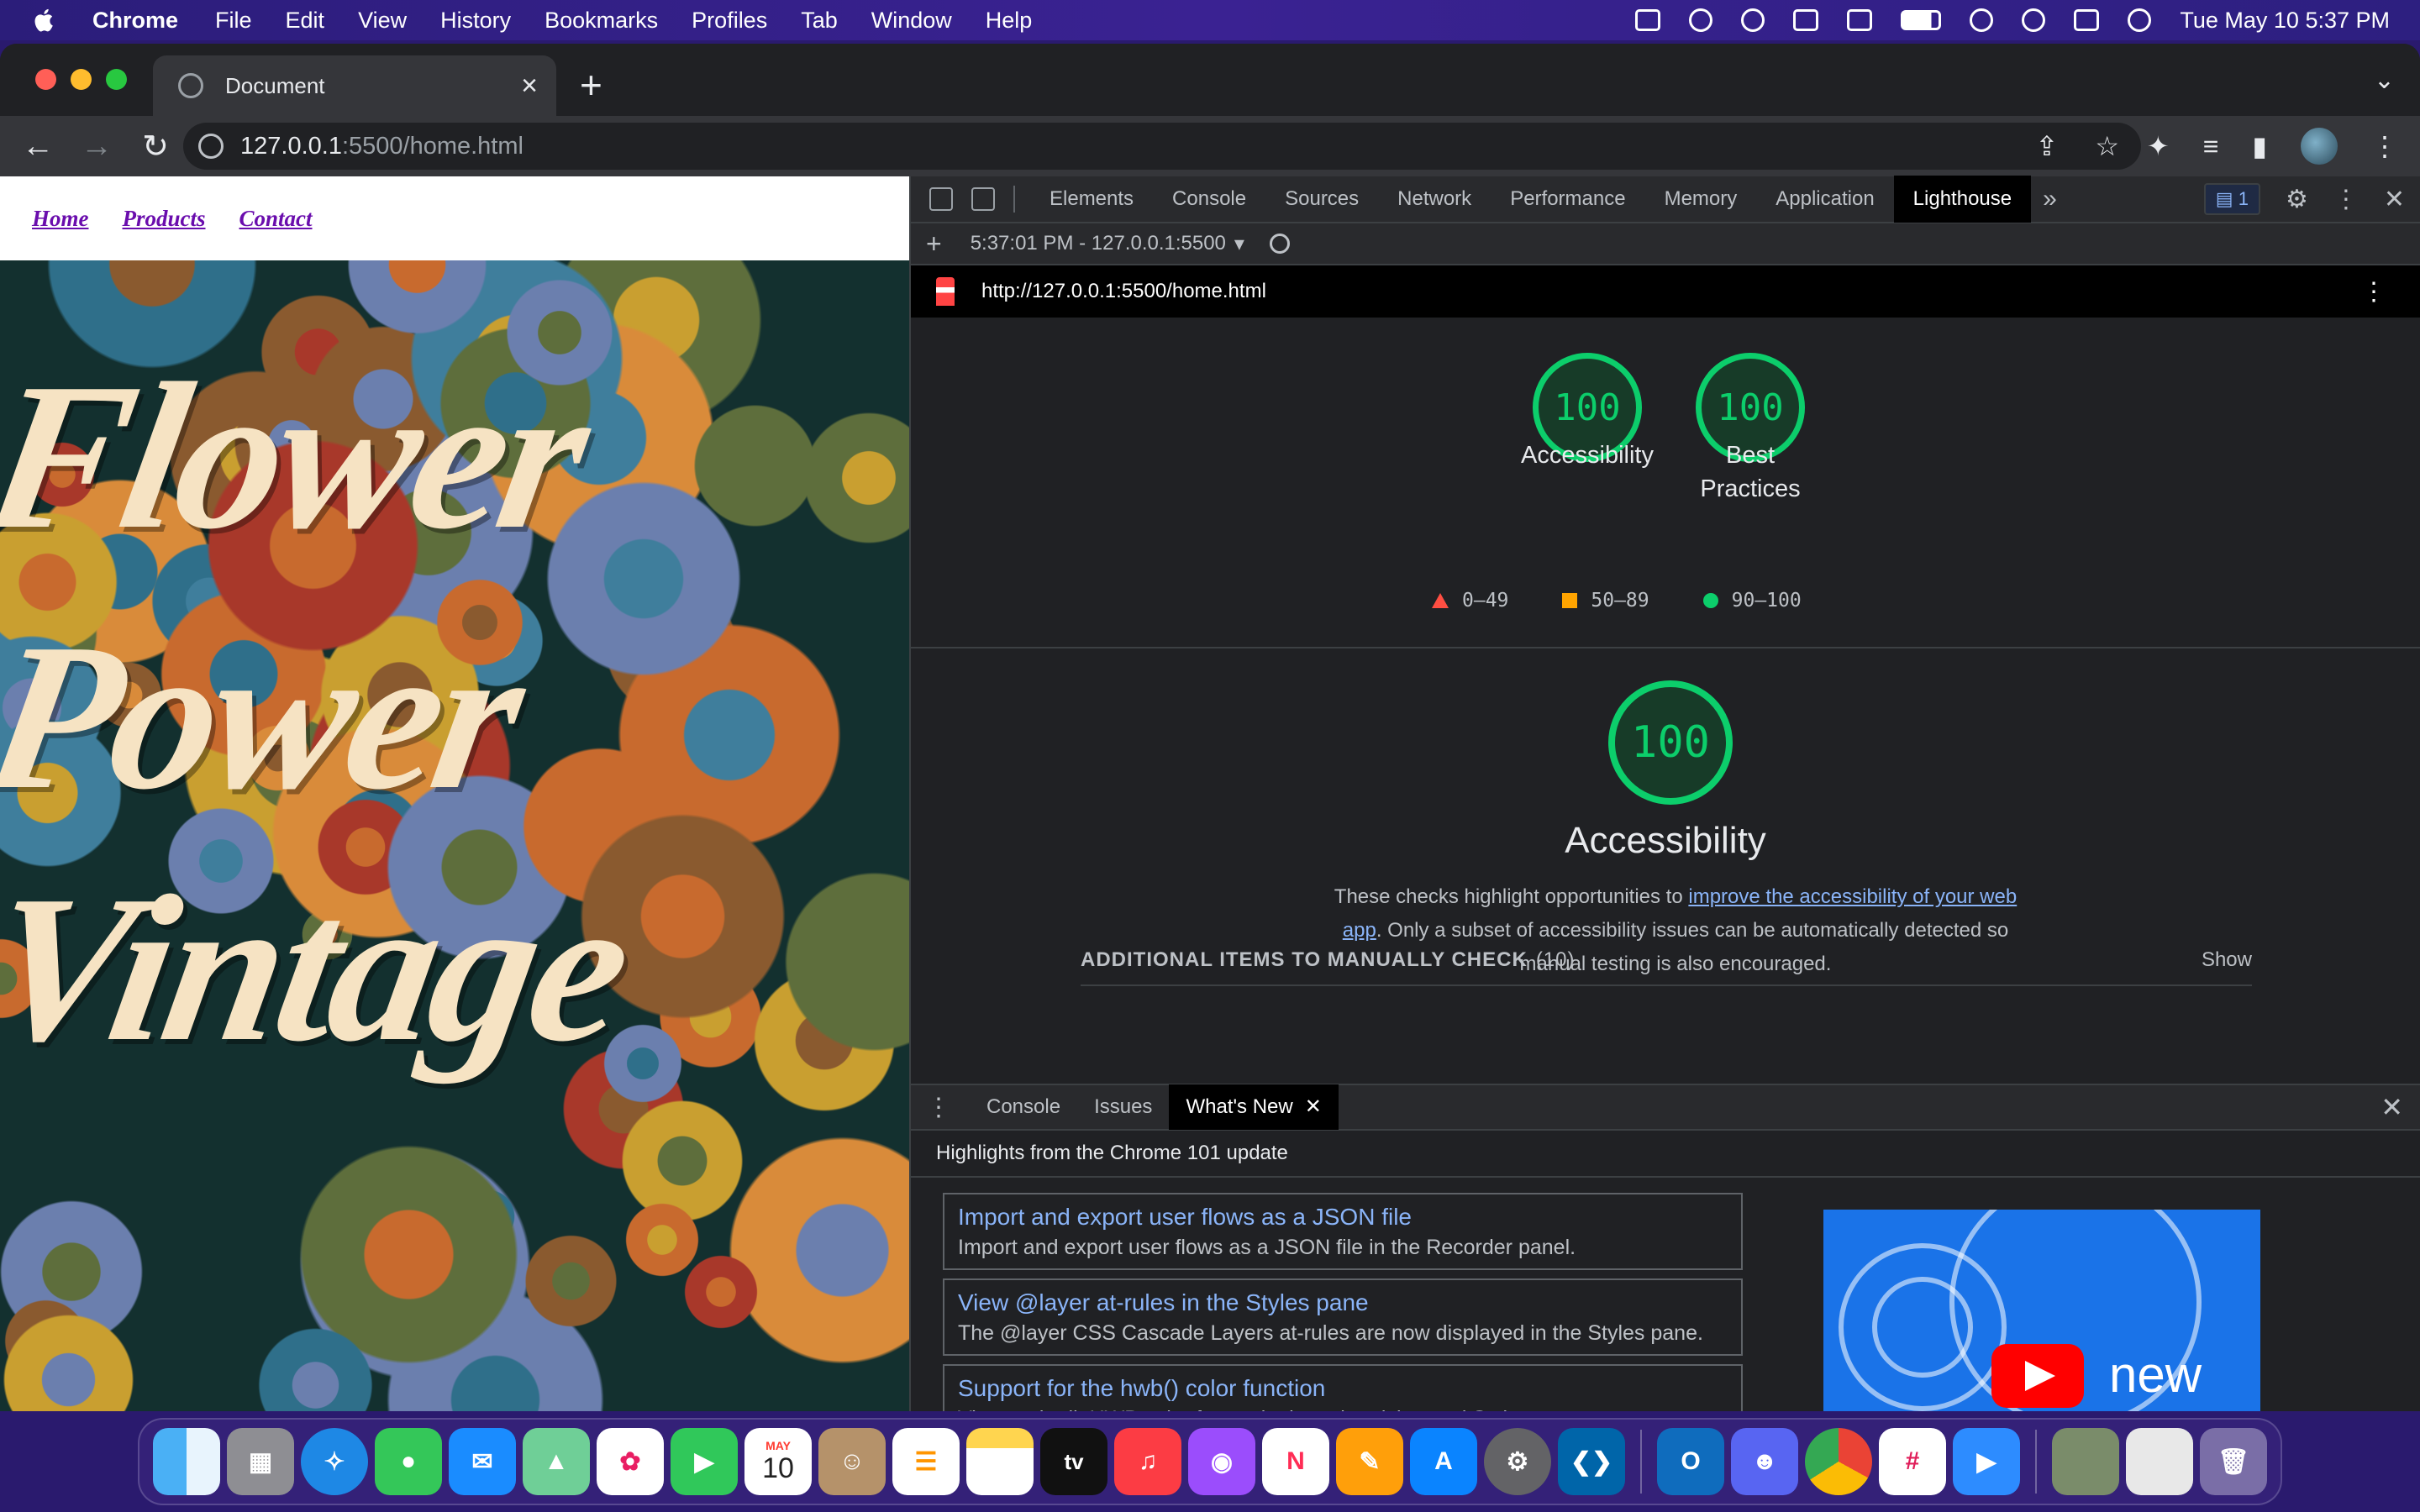 The width and height of the screenshot is (2420, 1512). I want to click on chrome-menu-icon: ⋮, so click(2385, 146).